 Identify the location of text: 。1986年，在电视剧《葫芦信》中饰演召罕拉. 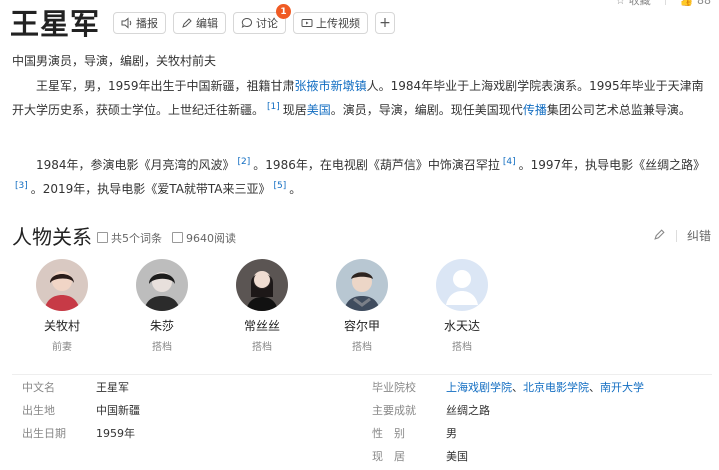
(376, 165).